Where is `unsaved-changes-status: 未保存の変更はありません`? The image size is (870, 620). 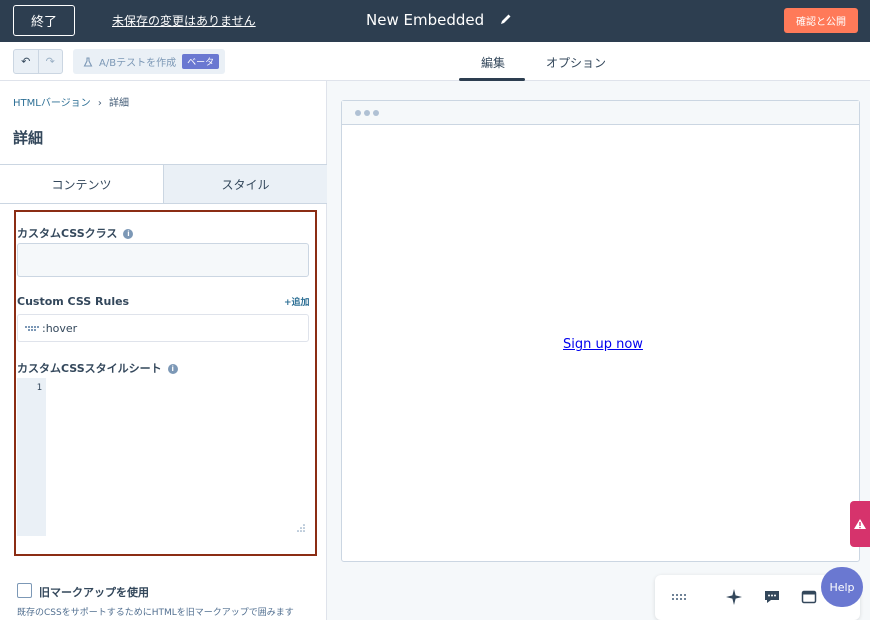 unsaved-changes-status: 未保存の変更はありません is located at coordinates (184, 20).